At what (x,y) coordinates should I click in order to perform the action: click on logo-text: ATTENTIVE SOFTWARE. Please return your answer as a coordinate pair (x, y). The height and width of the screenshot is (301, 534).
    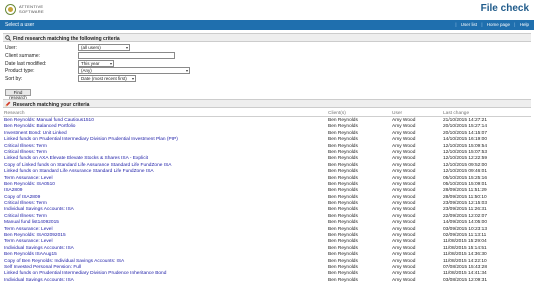
    Looking at the image, I should click on (31, 9).